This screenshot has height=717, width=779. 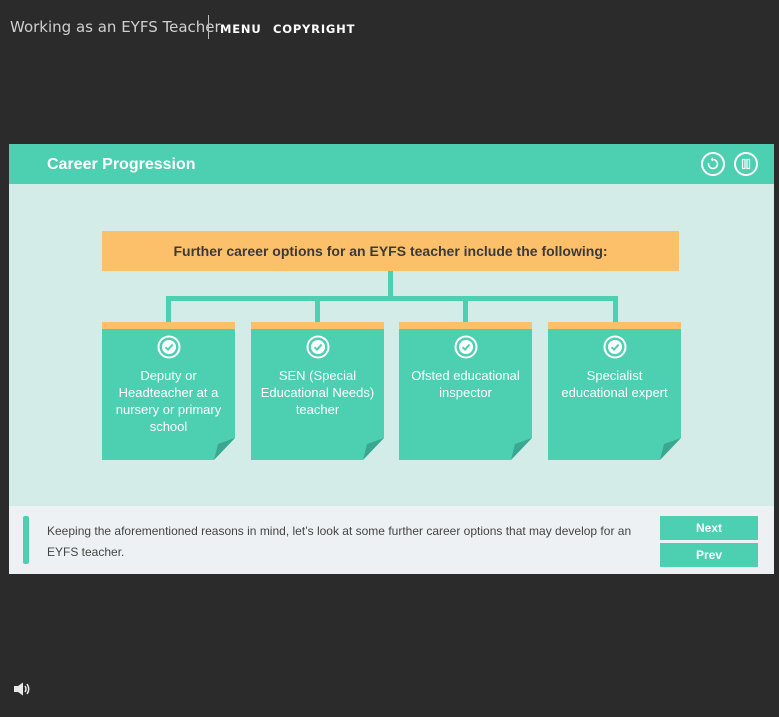 I want to click on career-card-specialist-expert: Specialist educational expert, so click(x=614, y=391).